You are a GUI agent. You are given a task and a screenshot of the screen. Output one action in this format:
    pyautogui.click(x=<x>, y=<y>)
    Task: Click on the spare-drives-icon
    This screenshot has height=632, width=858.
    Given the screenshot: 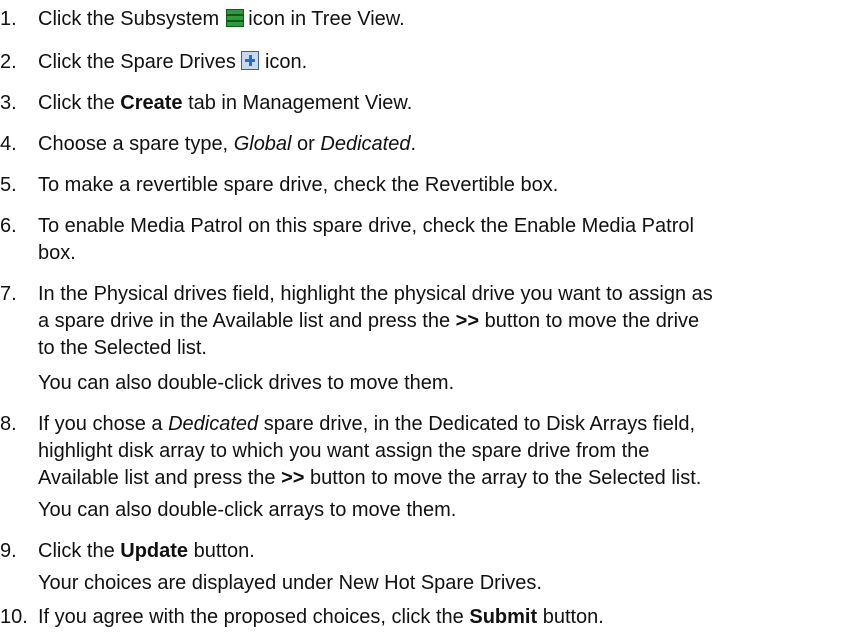 What is the action you would take?
    pyautogui.click(x=250, y=60)
    